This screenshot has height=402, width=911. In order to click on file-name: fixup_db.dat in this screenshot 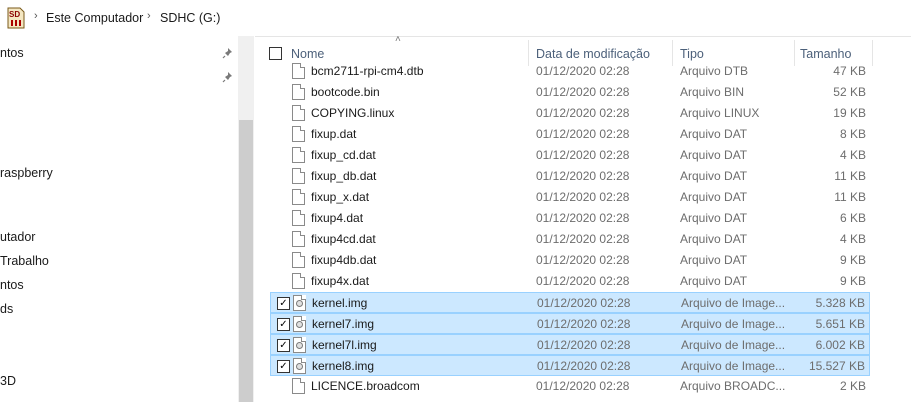, I will do `click(344, 176)`.